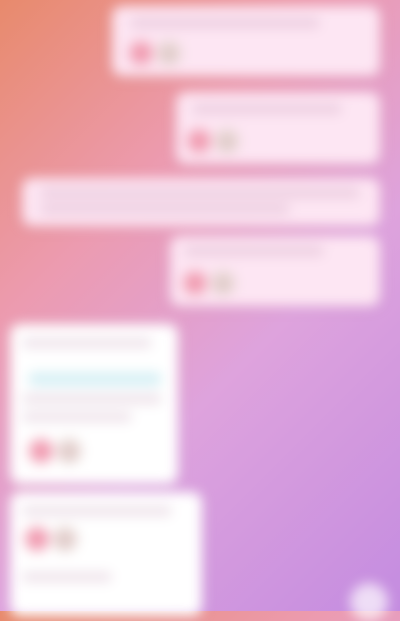  Describe the element at coordinates (95, 379) in the screenshot. I see `link-highlight` at that location.